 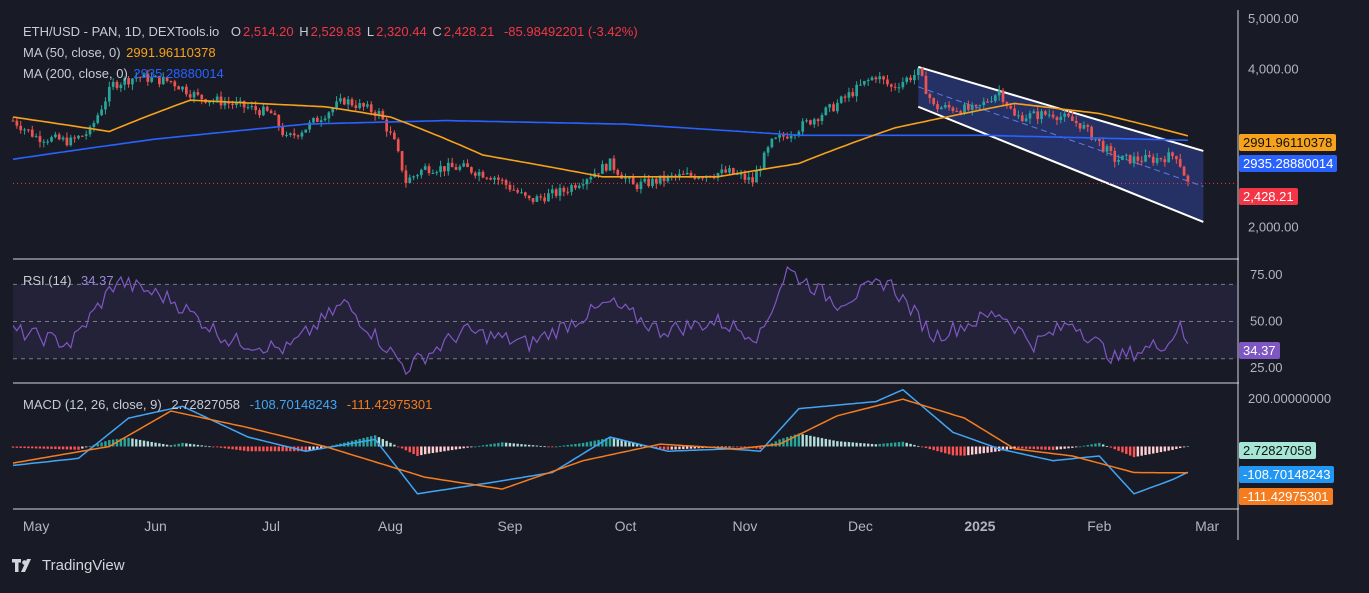 I want to click on rsi-value: 34.37, so click(x=97, y=280).